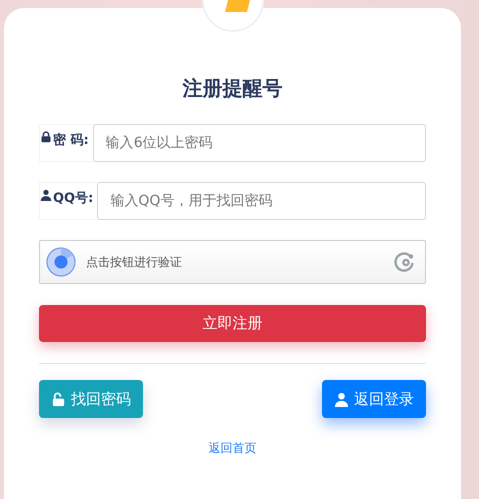  I want to click on refresh-icon, so click(404, 262).